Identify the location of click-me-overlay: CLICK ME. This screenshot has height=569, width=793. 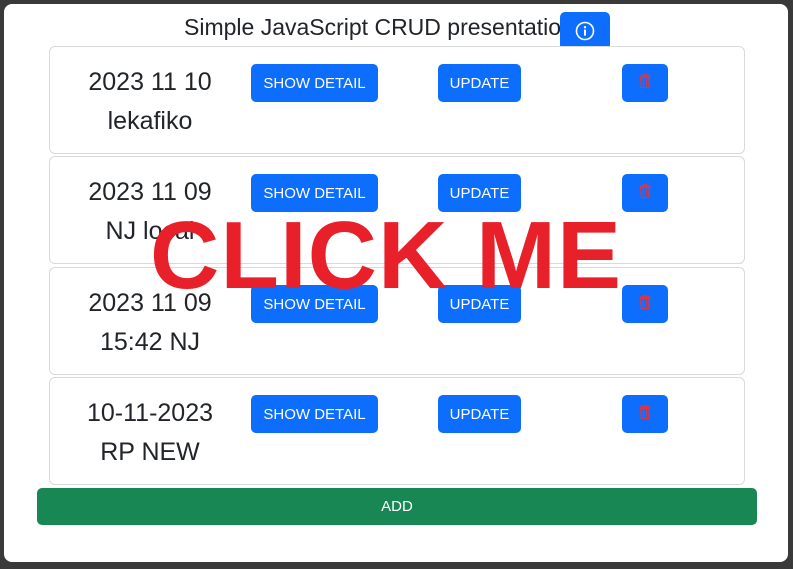
(386, 256).